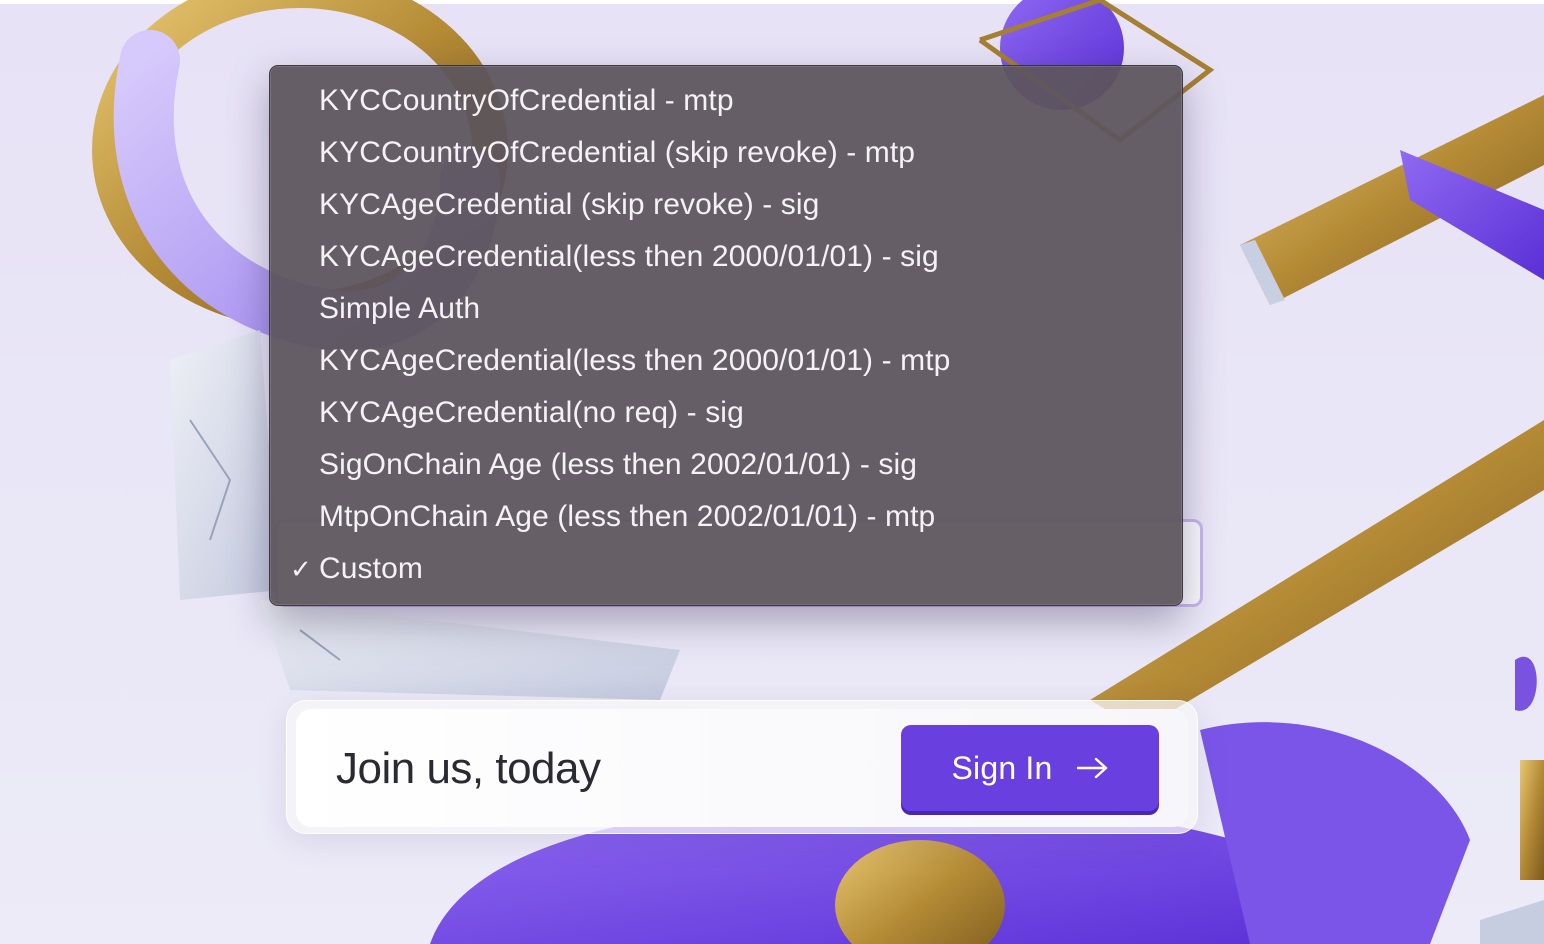 The height and width of the screenshot is (944, 1544). Describe the element at coordinates (726, 309) in the screenshot. I see `dropdown-option: Simple Auth` at that location.